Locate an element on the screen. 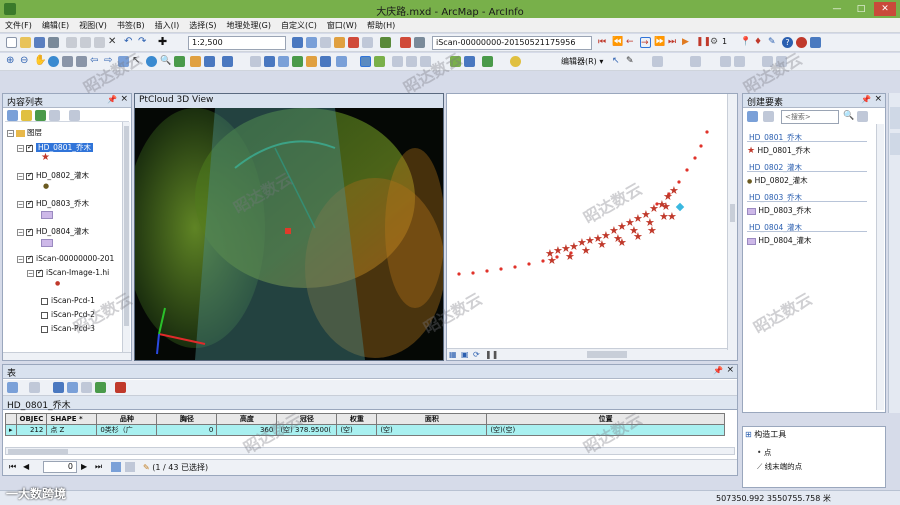 The image size is (900, 505). print-icon is located at coordinates (53, 42).